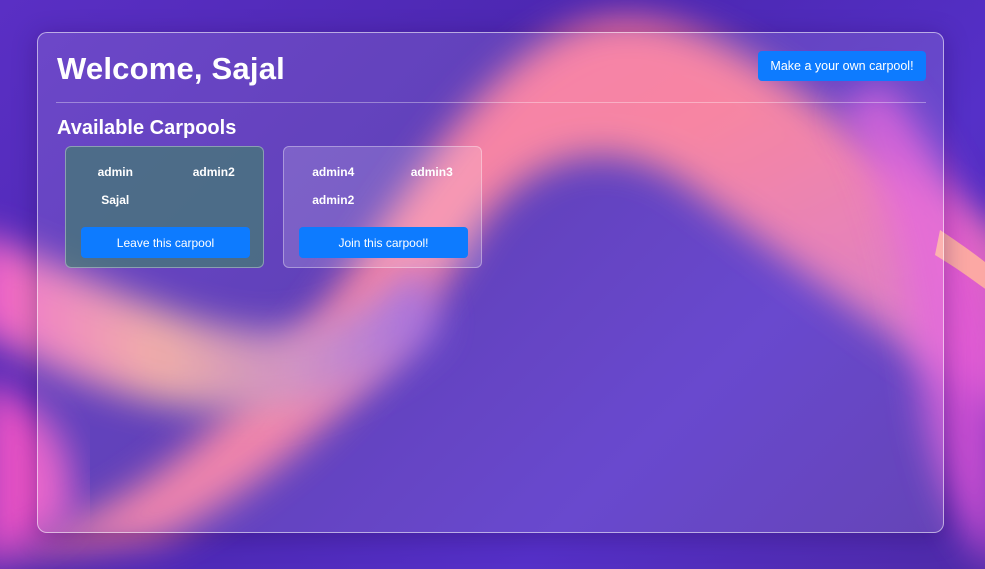 This screenshot has width=985, height=569. Describe the element at coordinates (115, 200) in the screenshot. I see `member-name: Sajal` at that location.